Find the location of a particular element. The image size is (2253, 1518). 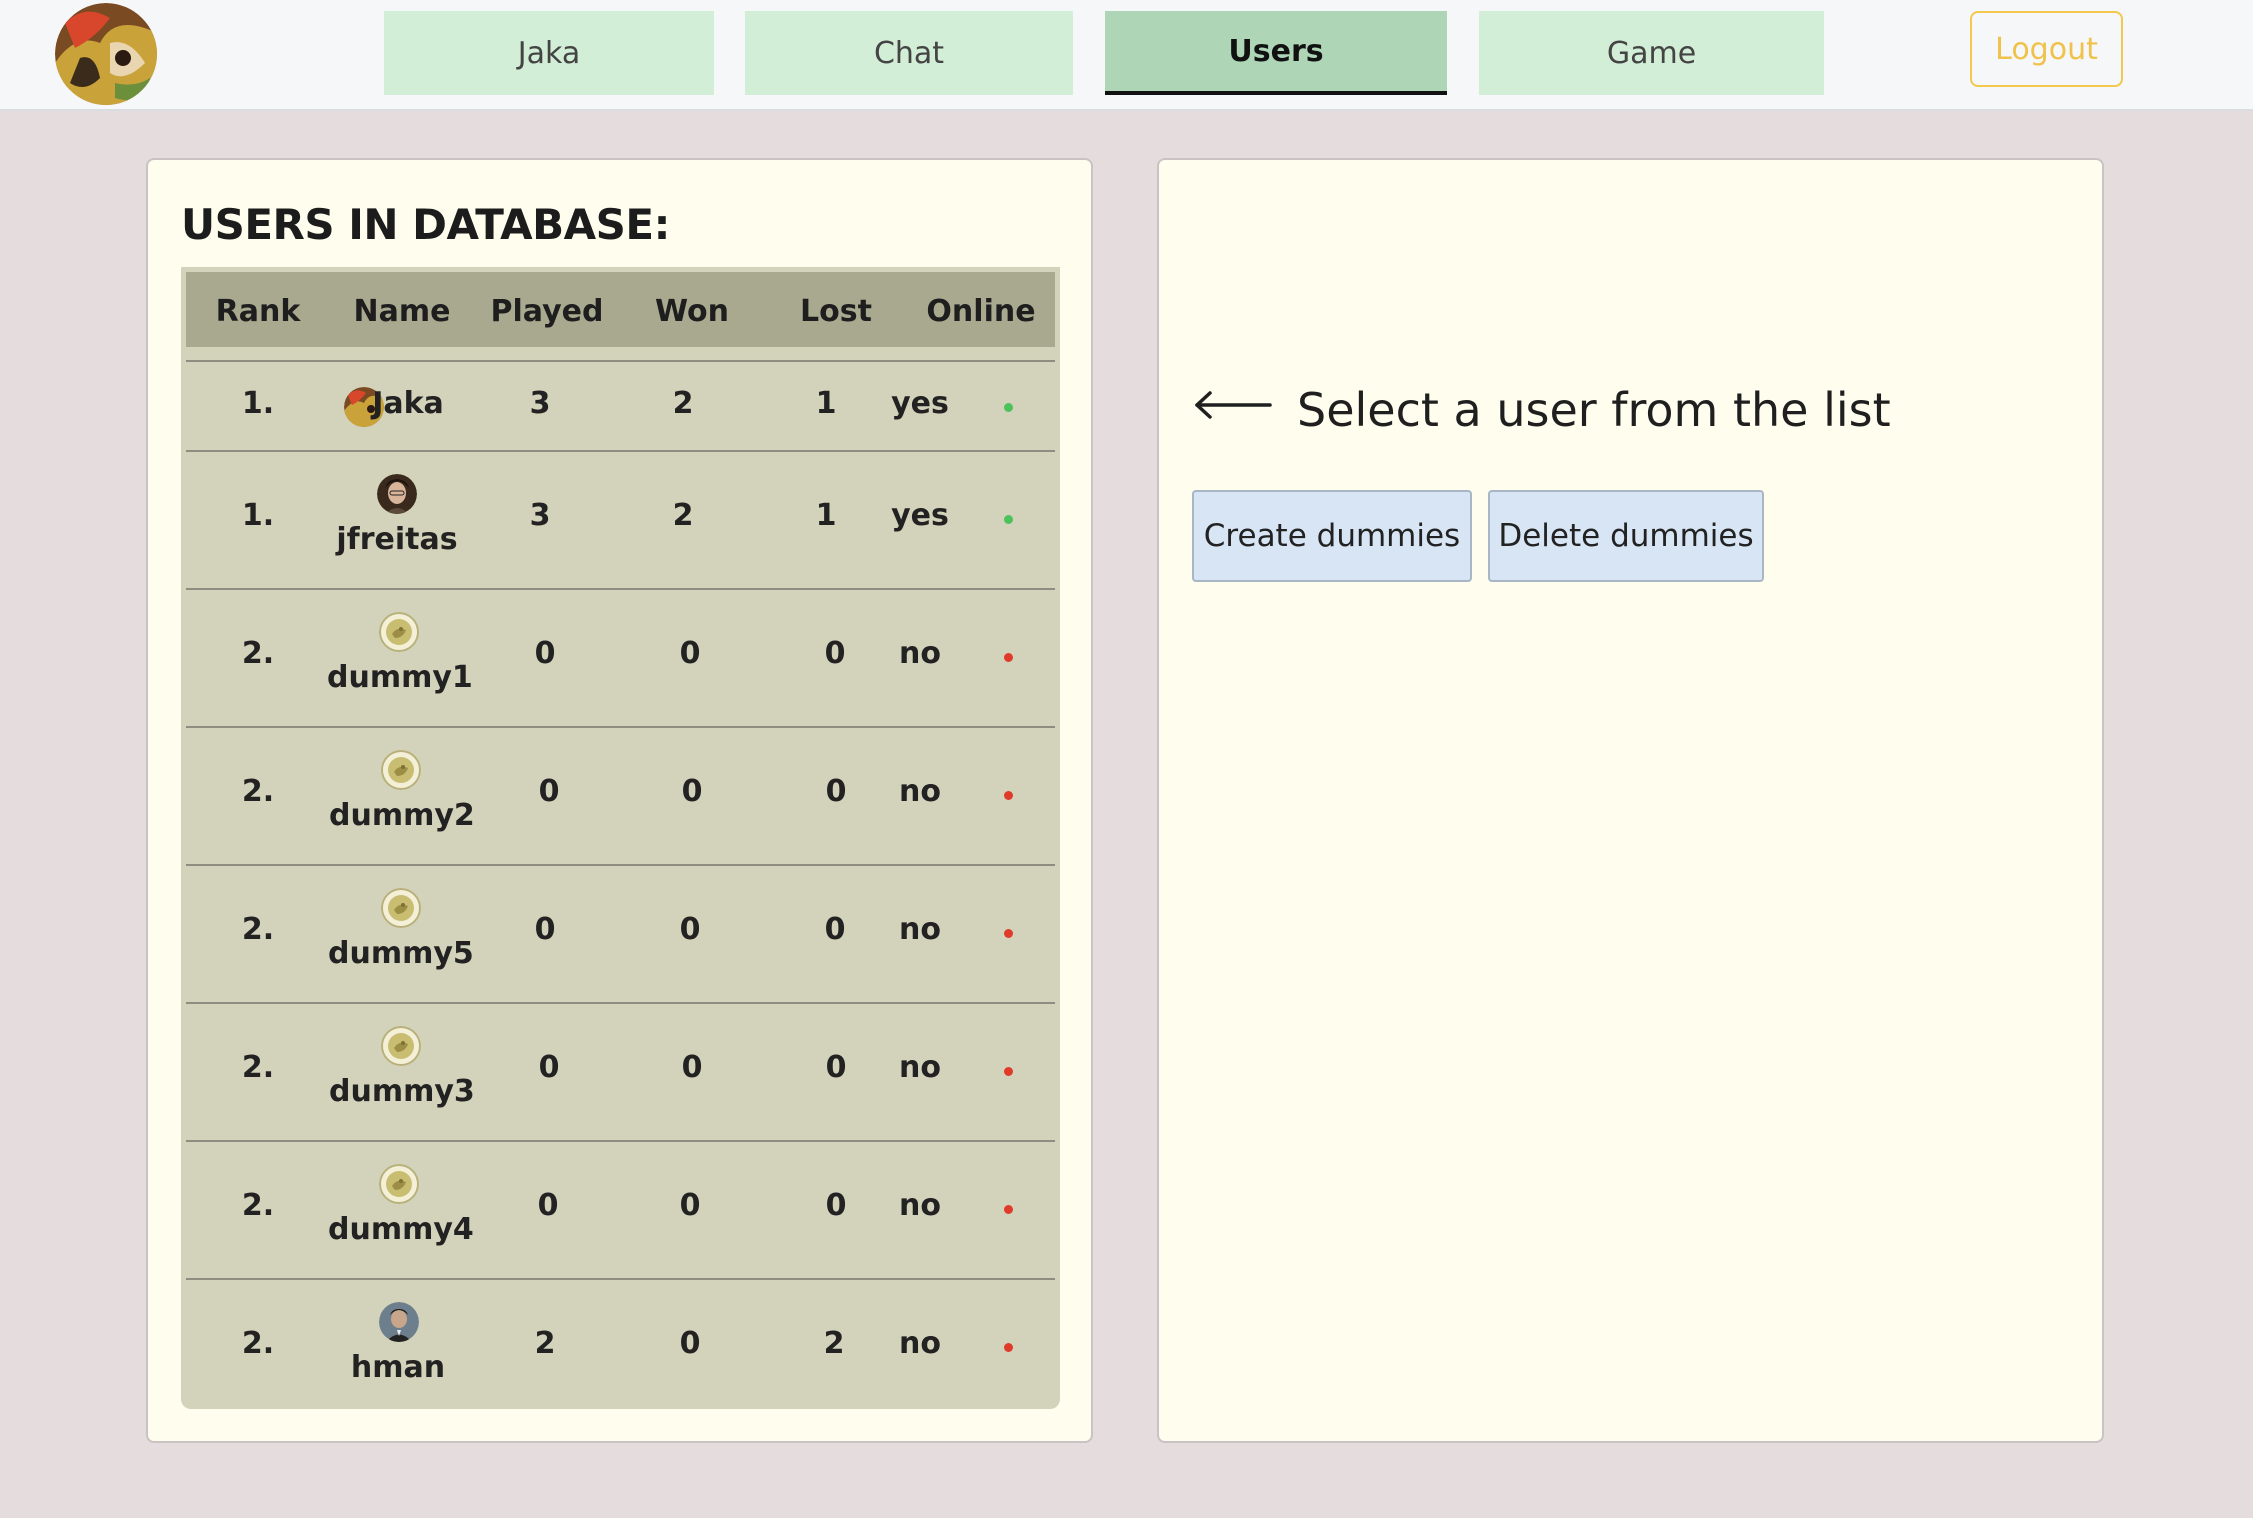

column-header-name: Name is located at coordinates (402, 311).